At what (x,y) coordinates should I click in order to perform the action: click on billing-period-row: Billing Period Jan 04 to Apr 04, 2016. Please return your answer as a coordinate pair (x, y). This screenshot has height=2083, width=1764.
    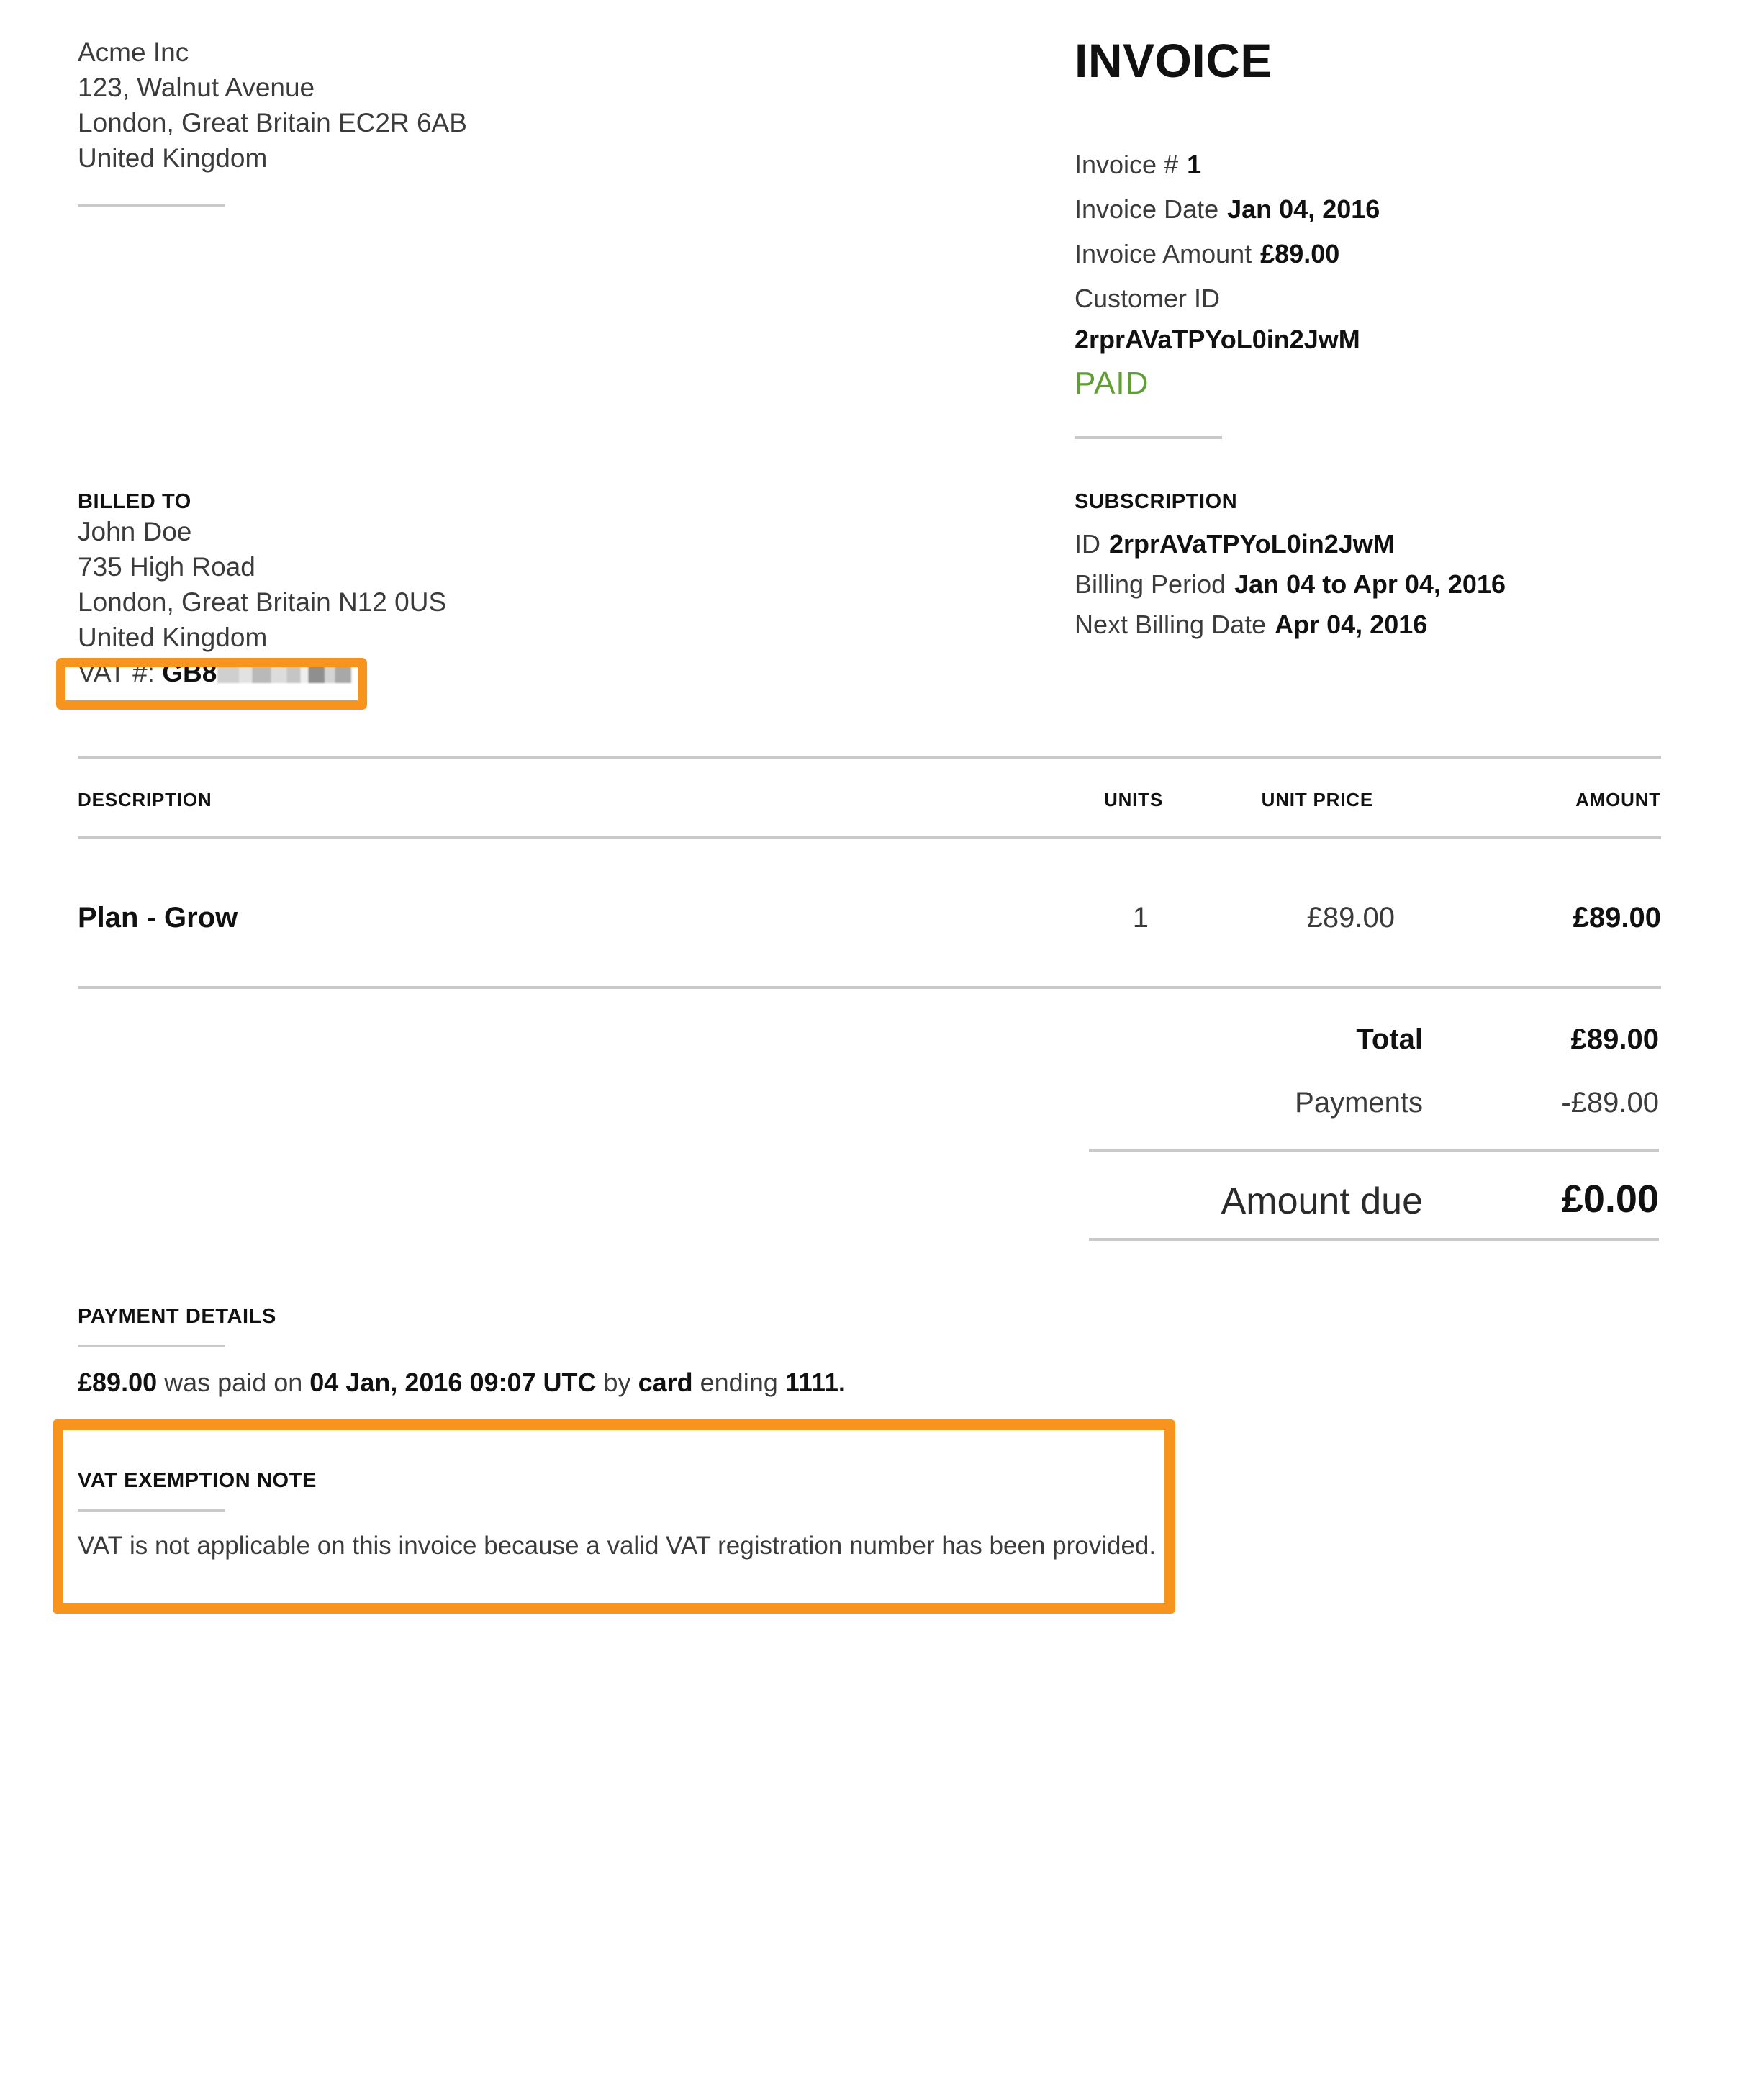
    Looking at the image, I should click on (1399, 584).